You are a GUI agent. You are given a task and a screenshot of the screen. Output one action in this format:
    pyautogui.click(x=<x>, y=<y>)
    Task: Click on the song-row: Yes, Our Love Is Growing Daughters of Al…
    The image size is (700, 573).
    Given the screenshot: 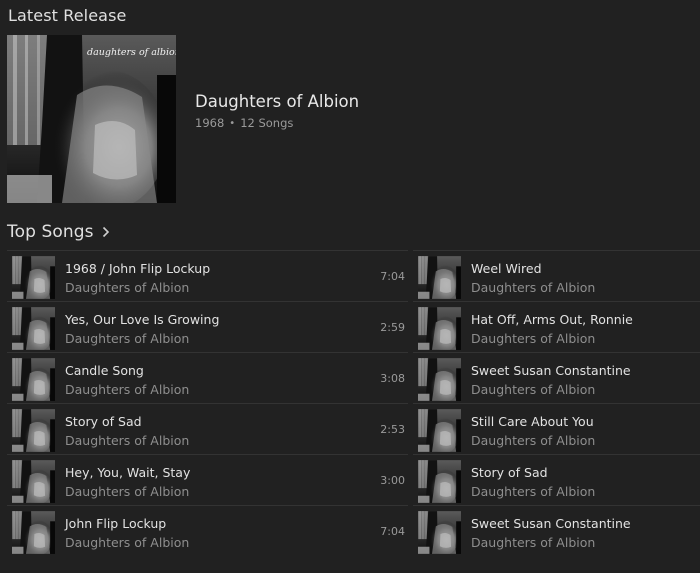 What is the action you would take?
    pyautogui.click(x=207, y=326)
    